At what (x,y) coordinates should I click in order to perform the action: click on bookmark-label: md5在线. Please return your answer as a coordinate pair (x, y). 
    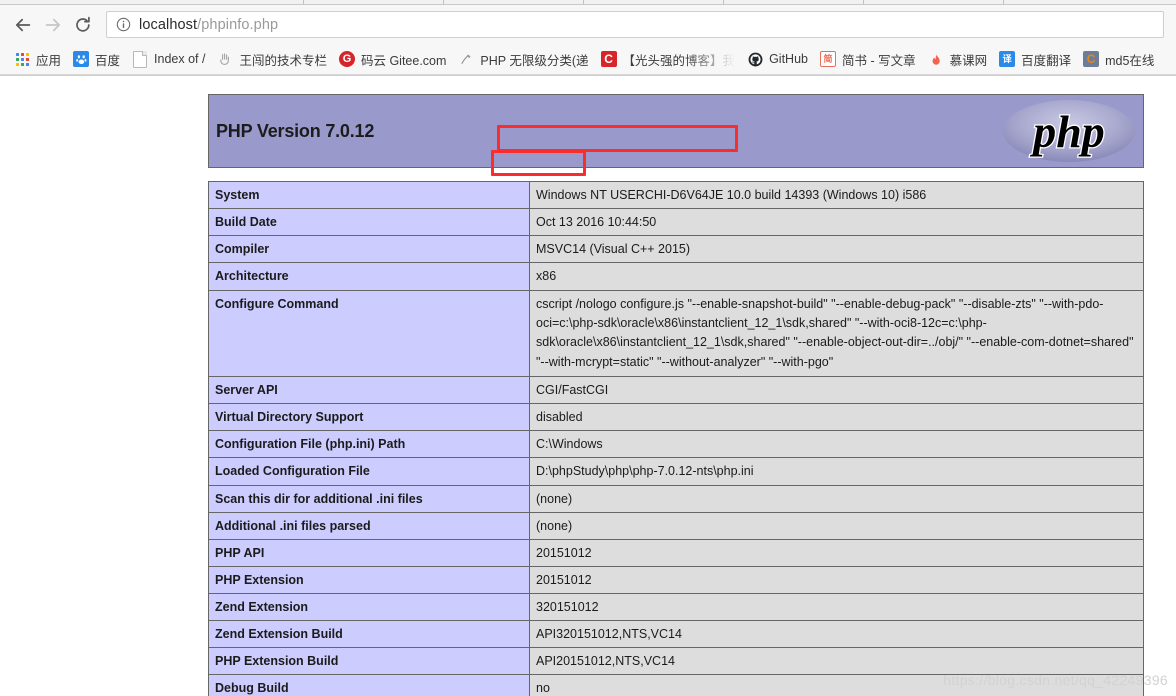
    Looking at the image, I should click on (1130, 60).